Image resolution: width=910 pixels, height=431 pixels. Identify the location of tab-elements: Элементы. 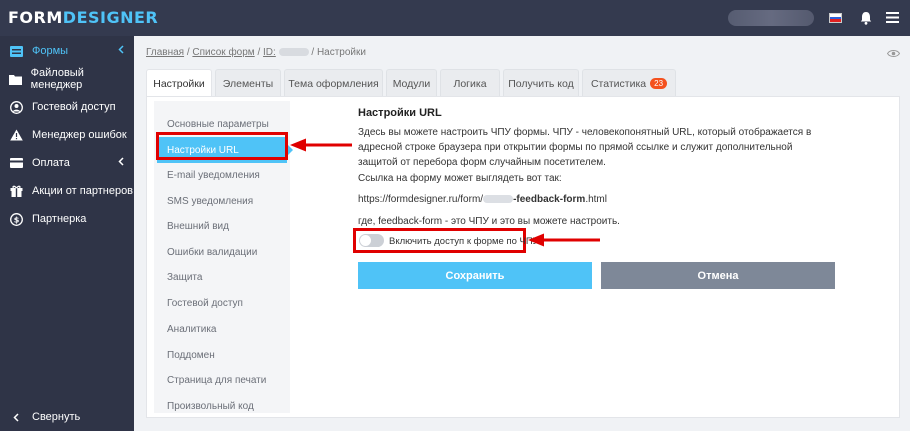
(248, 83).